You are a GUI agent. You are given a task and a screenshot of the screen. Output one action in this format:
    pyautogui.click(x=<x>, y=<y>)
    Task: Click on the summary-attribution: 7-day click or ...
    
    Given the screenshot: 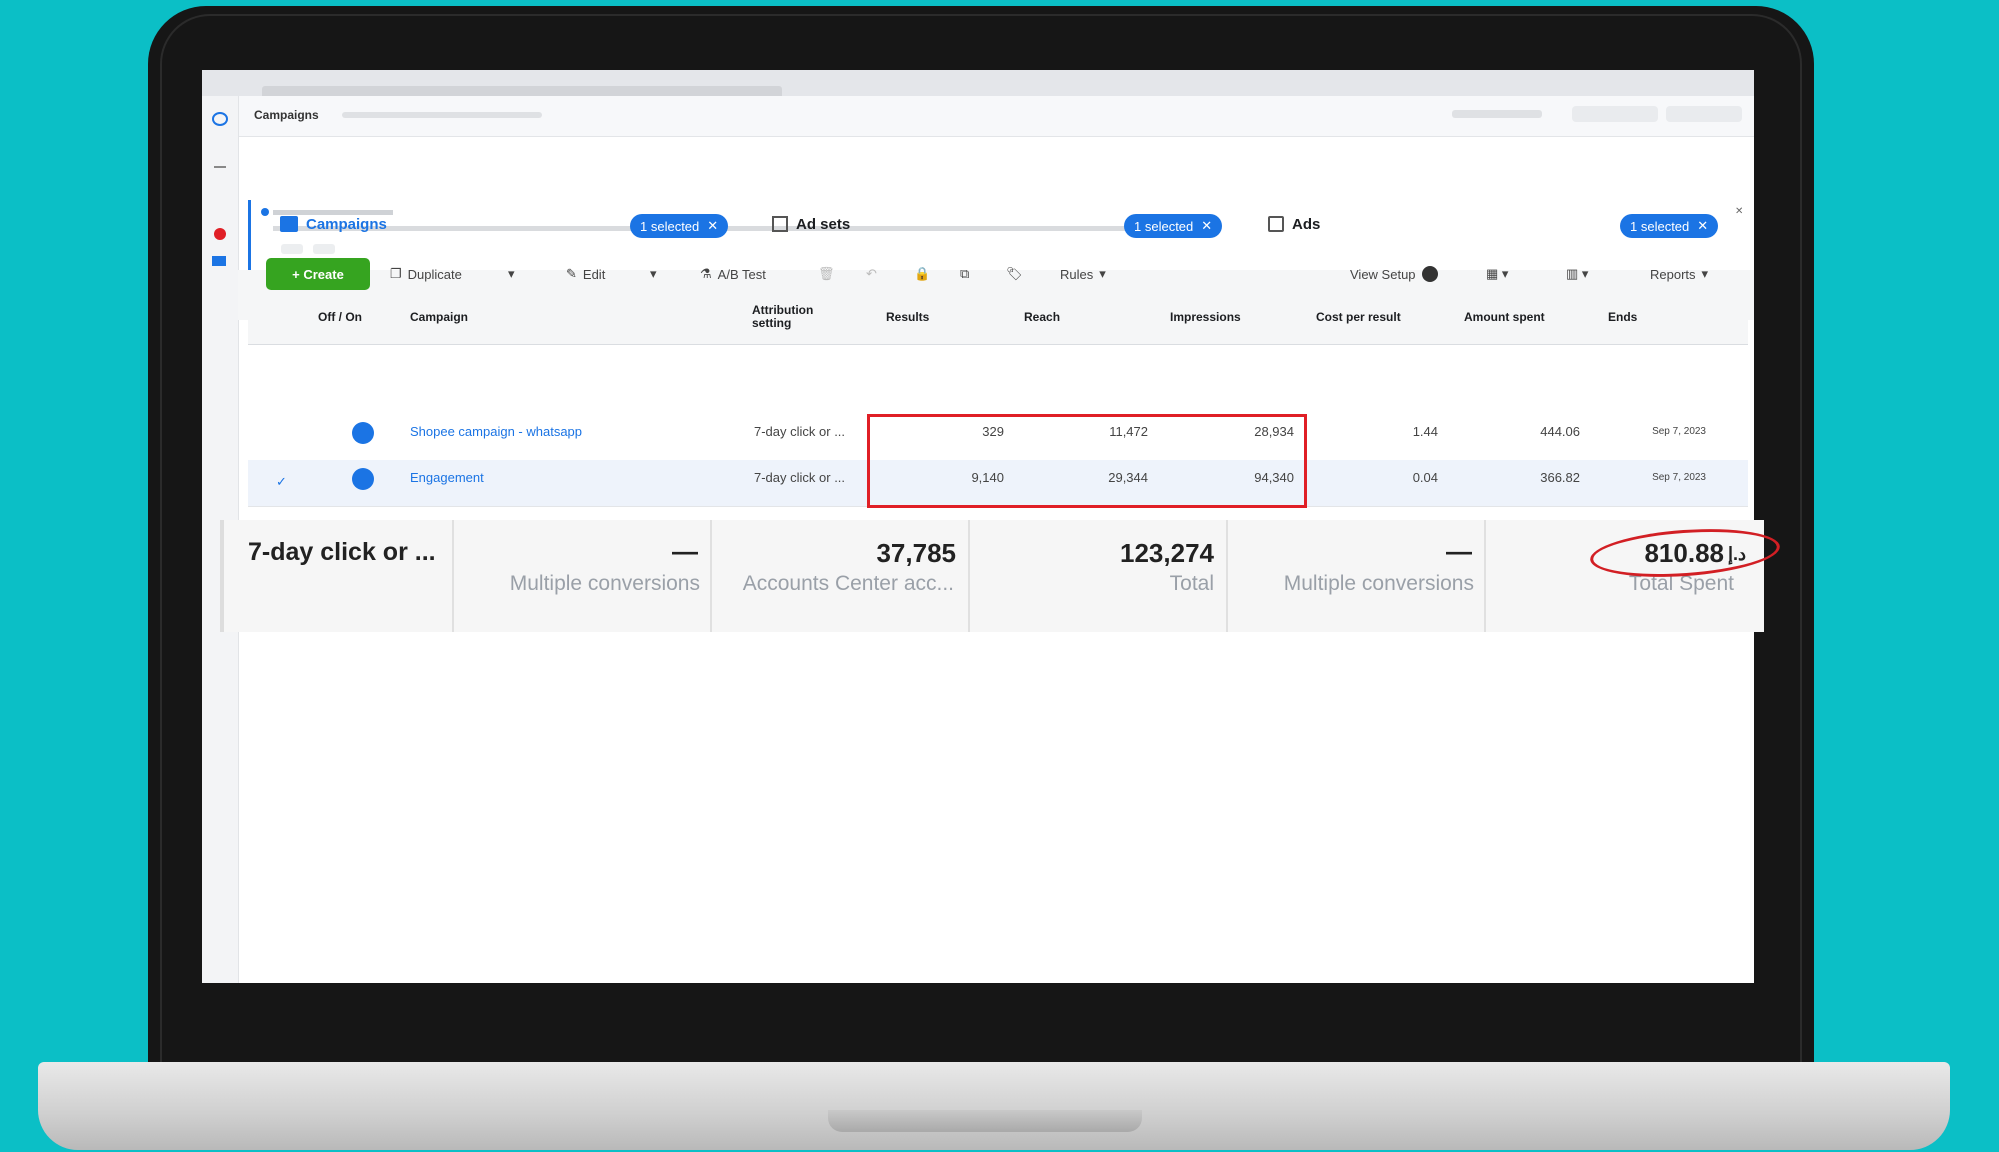 What is the action you would take?
    pyautogui.click(x=337, y=576)
    